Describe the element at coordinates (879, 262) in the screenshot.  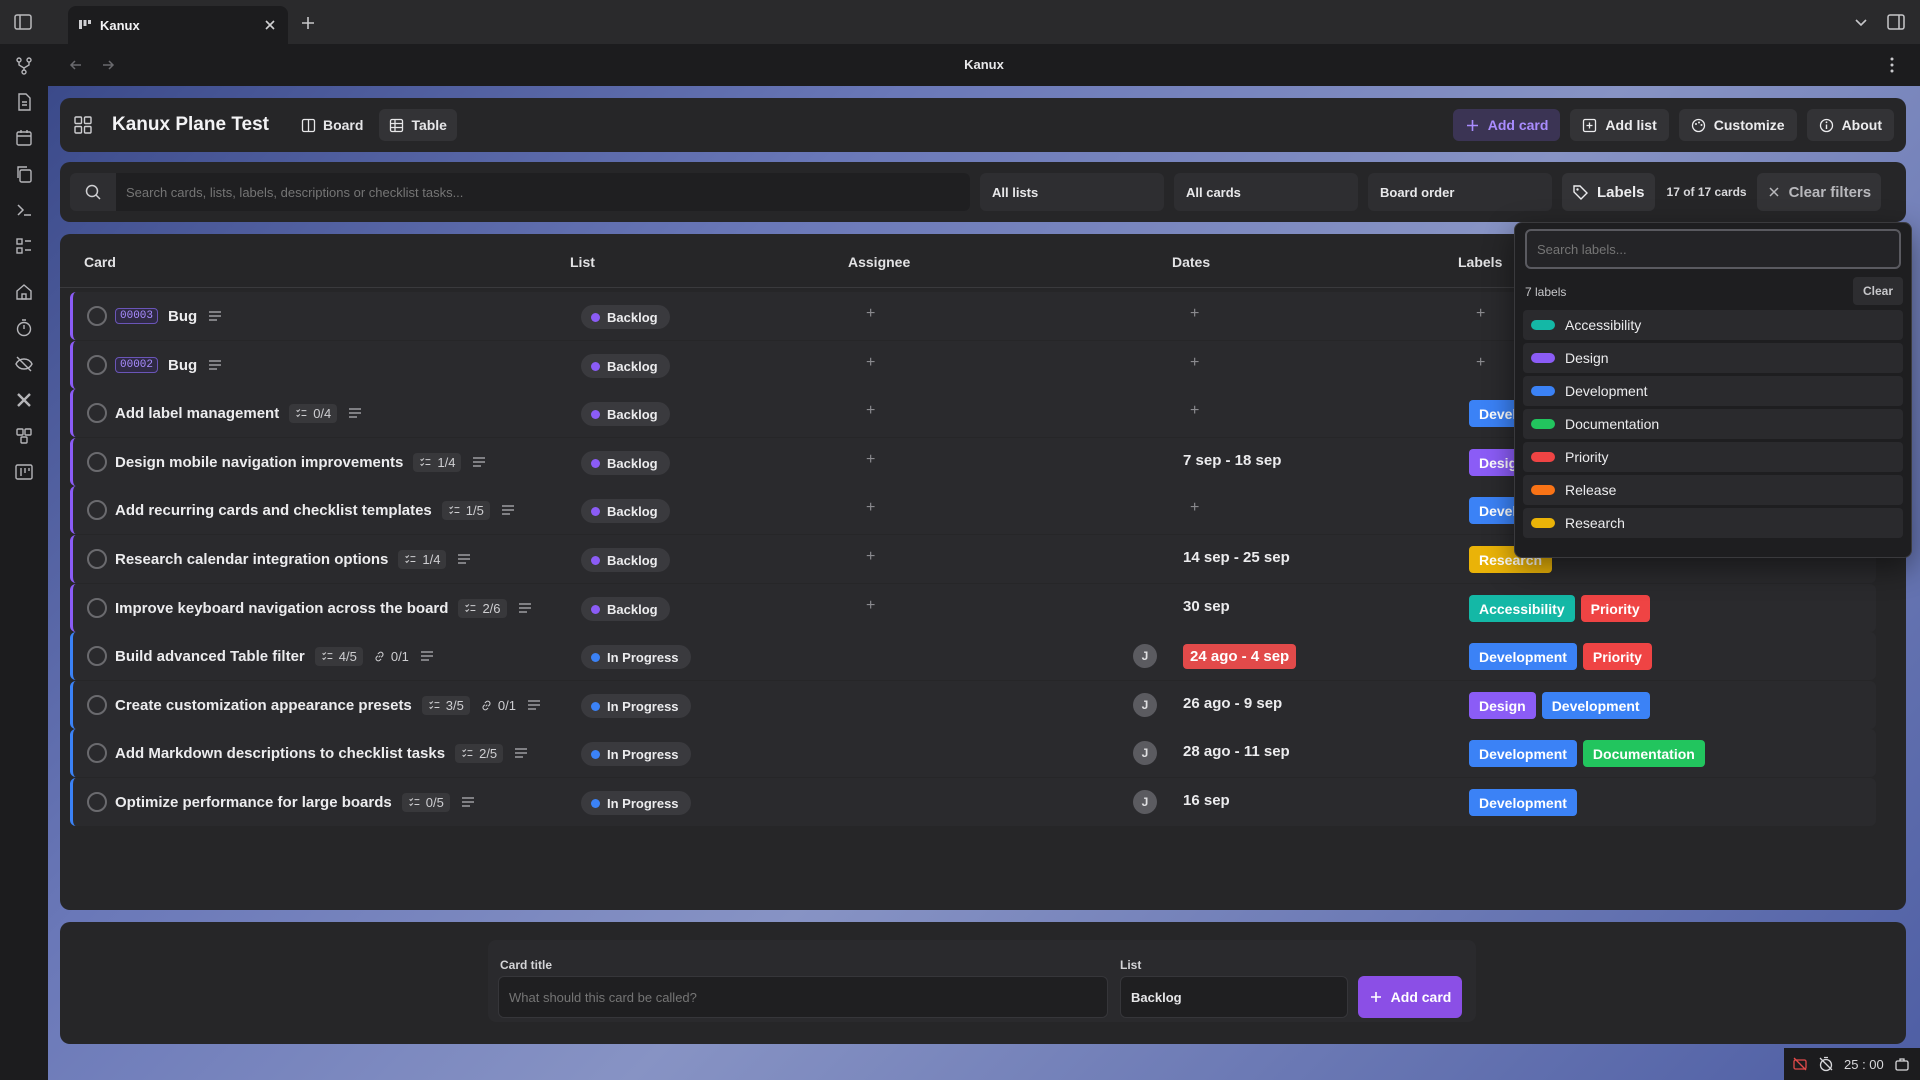
I see `column-header-assignee: Assignee` at that location.